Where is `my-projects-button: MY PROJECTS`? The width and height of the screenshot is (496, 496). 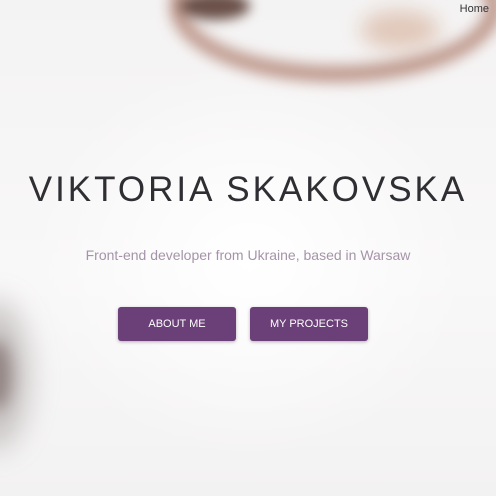 my-projects-button: MY PROJECTS is located at coordinates (309, 324).